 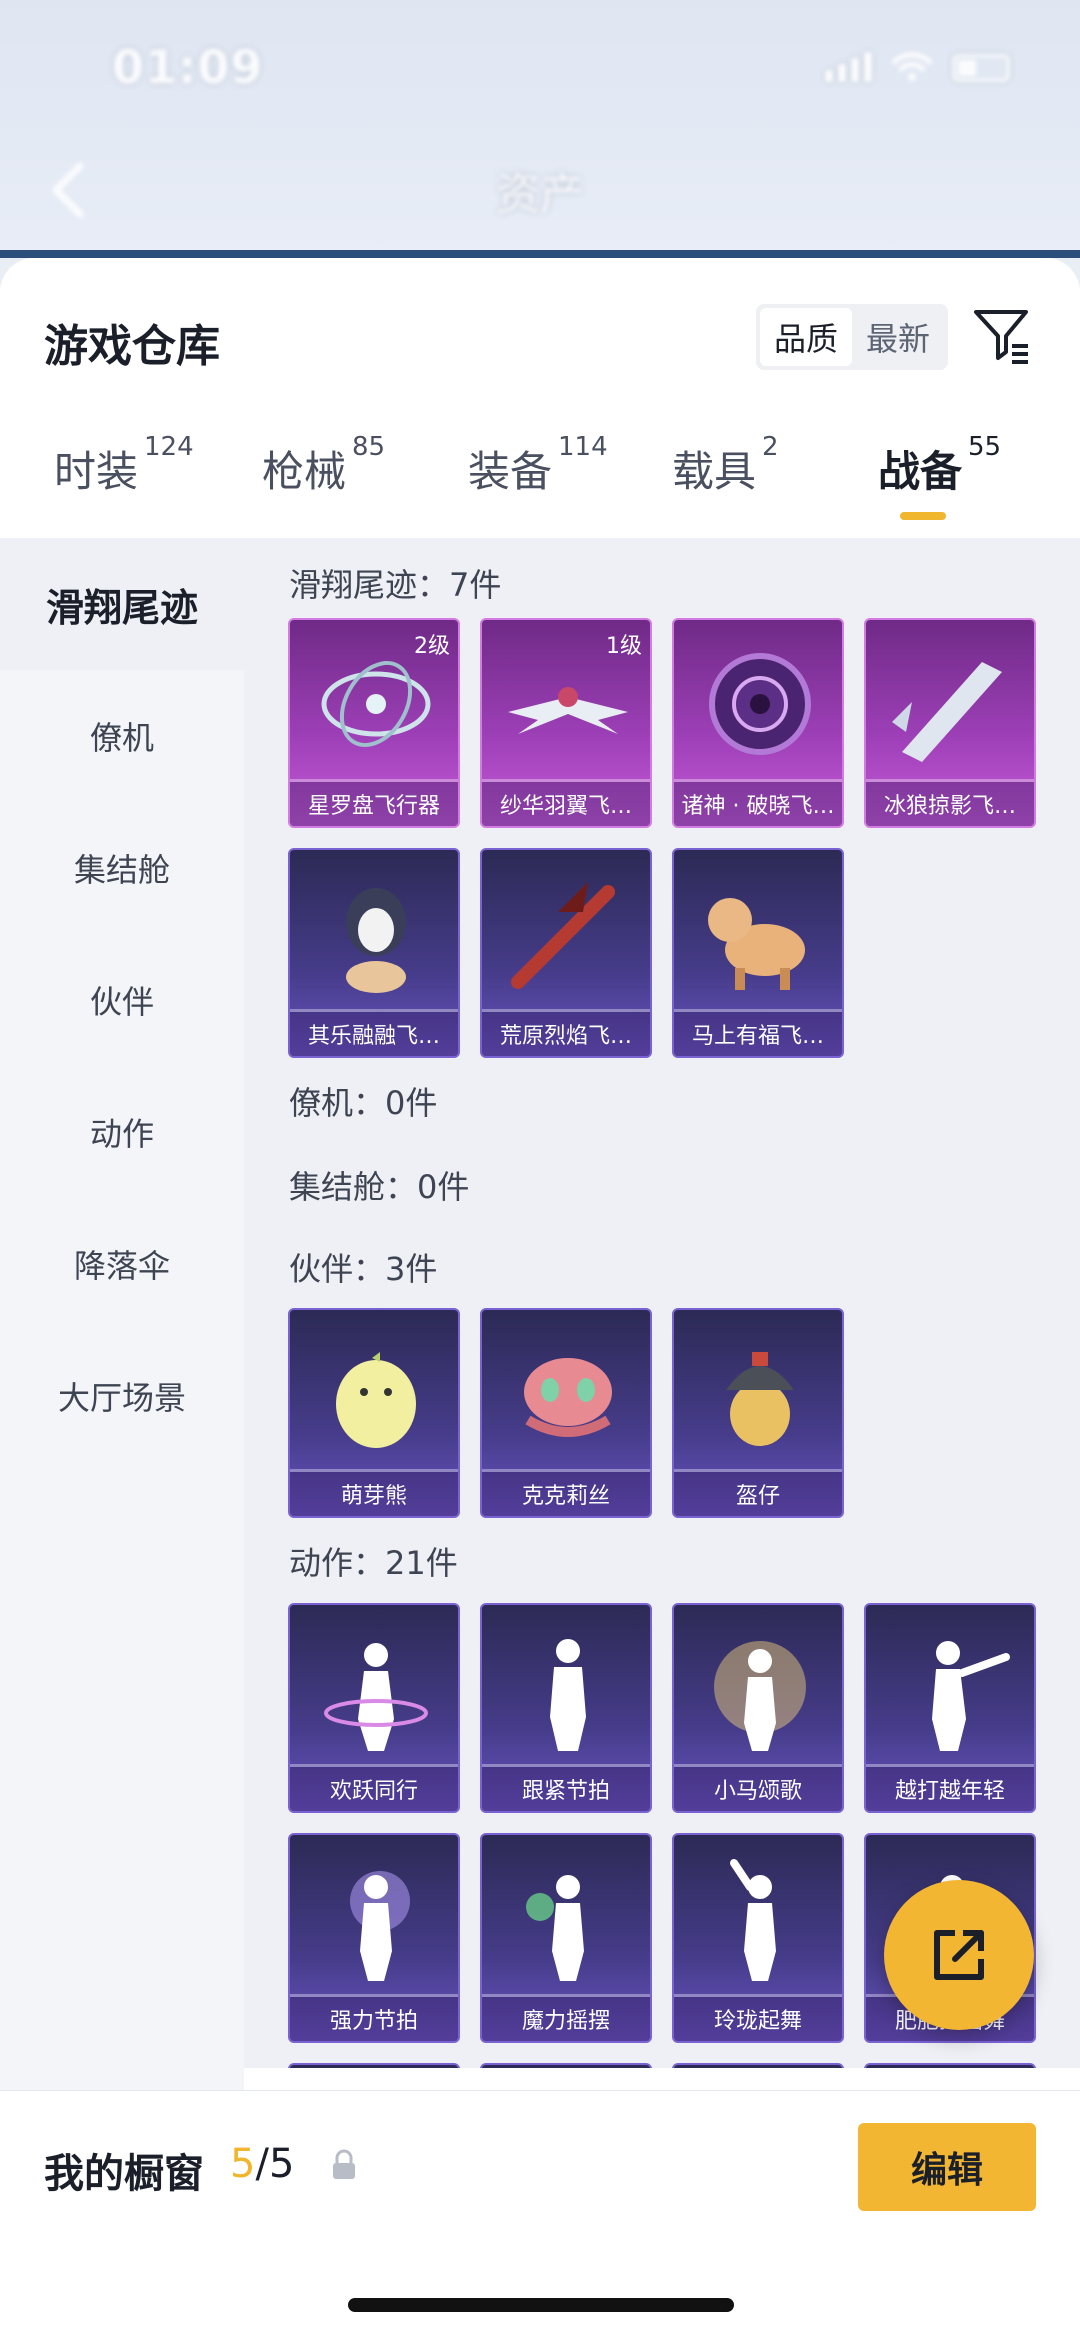 What do you see at coordinates (122, 1000) in the screenshot?
I see `sidebar-item-partner: 伙伴` at bounding box center [122, 1000].